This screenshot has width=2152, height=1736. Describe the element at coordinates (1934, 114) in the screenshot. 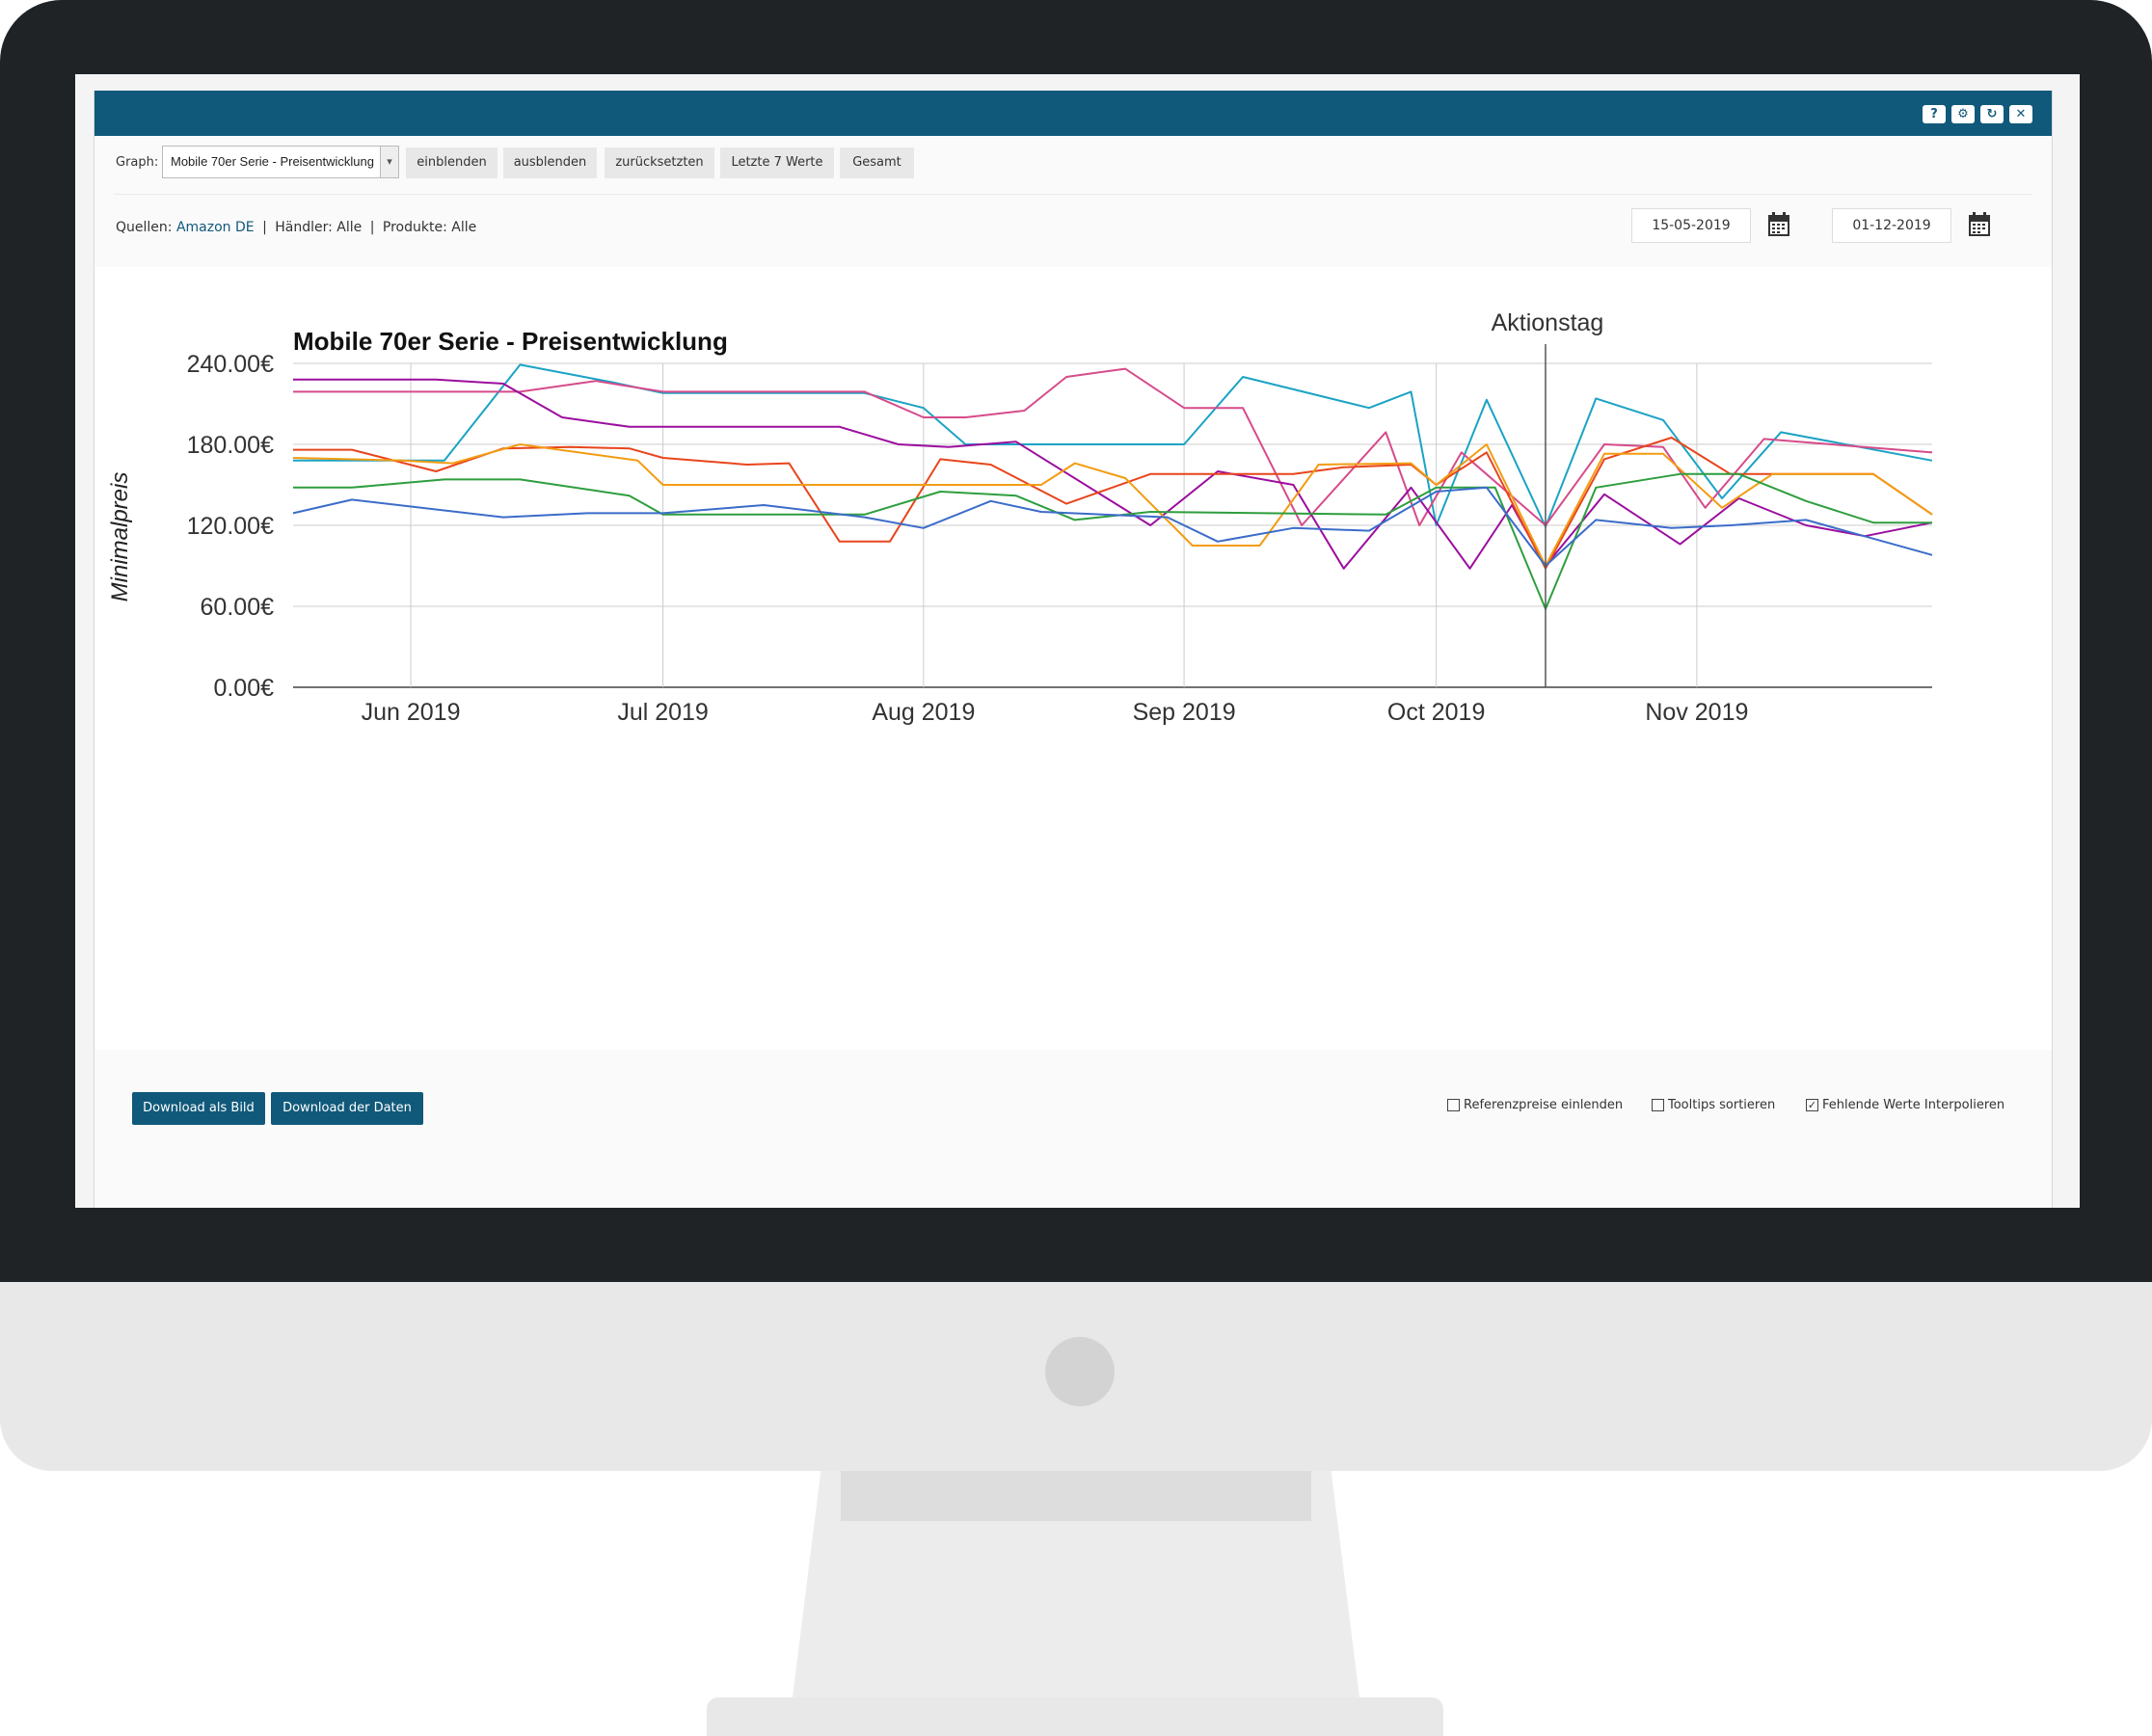

I see `help-icon: ?` at that location.